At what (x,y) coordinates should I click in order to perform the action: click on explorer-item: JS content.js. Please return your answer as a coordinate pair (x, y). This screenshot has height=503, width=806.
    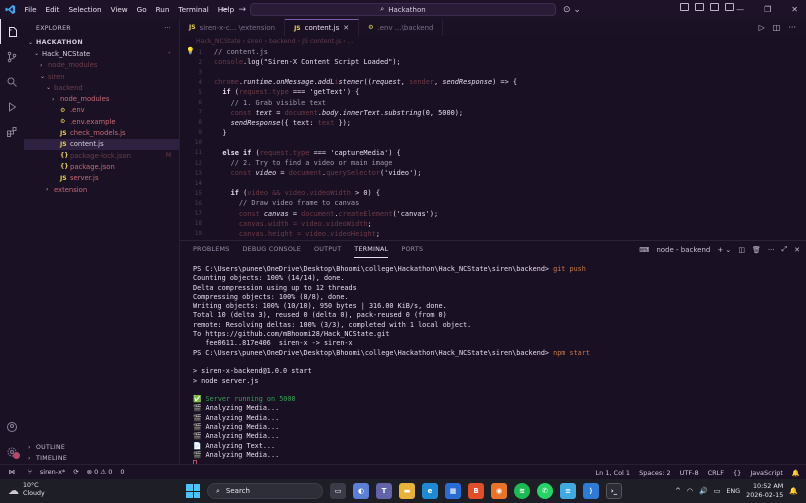
    Looking at the image, I should click on (101, 144).